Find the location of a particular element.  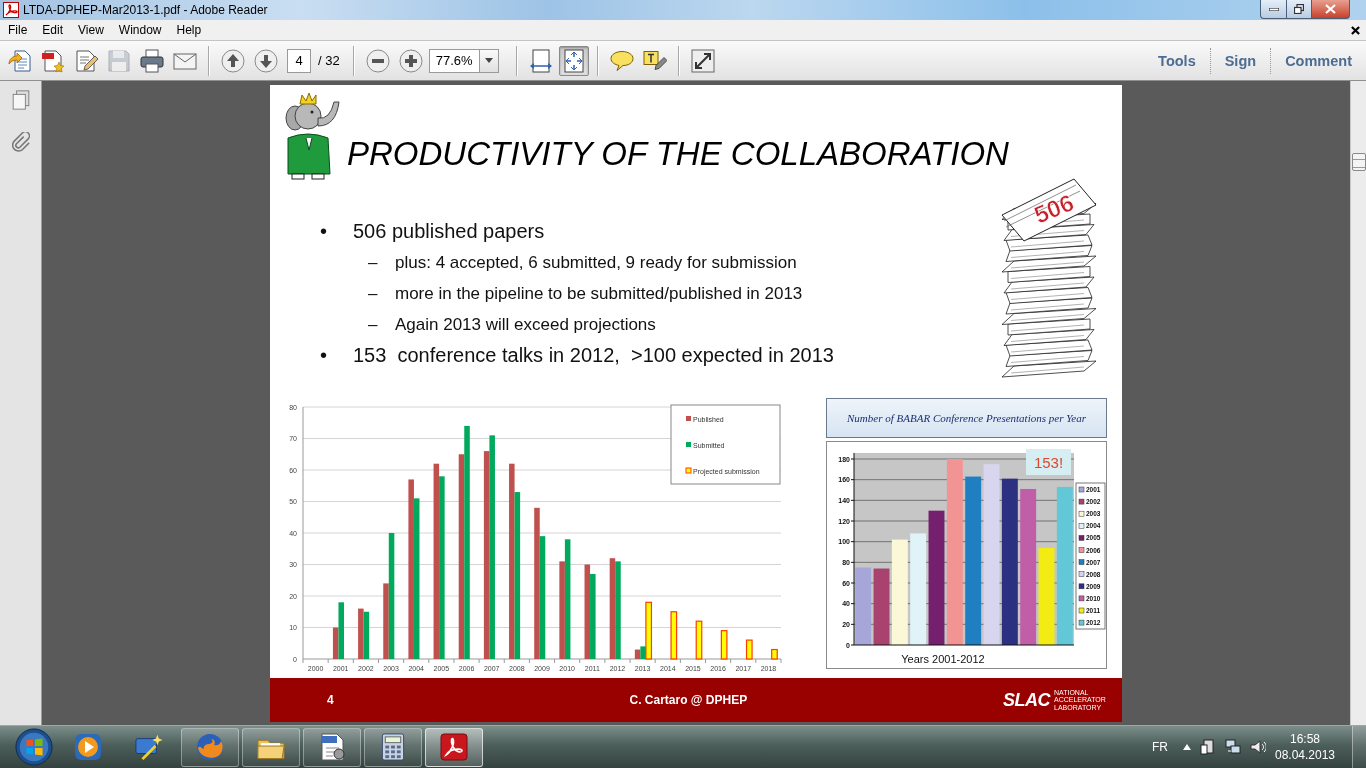

zoom-field: 77.6% is located at coordinates (453, 60).